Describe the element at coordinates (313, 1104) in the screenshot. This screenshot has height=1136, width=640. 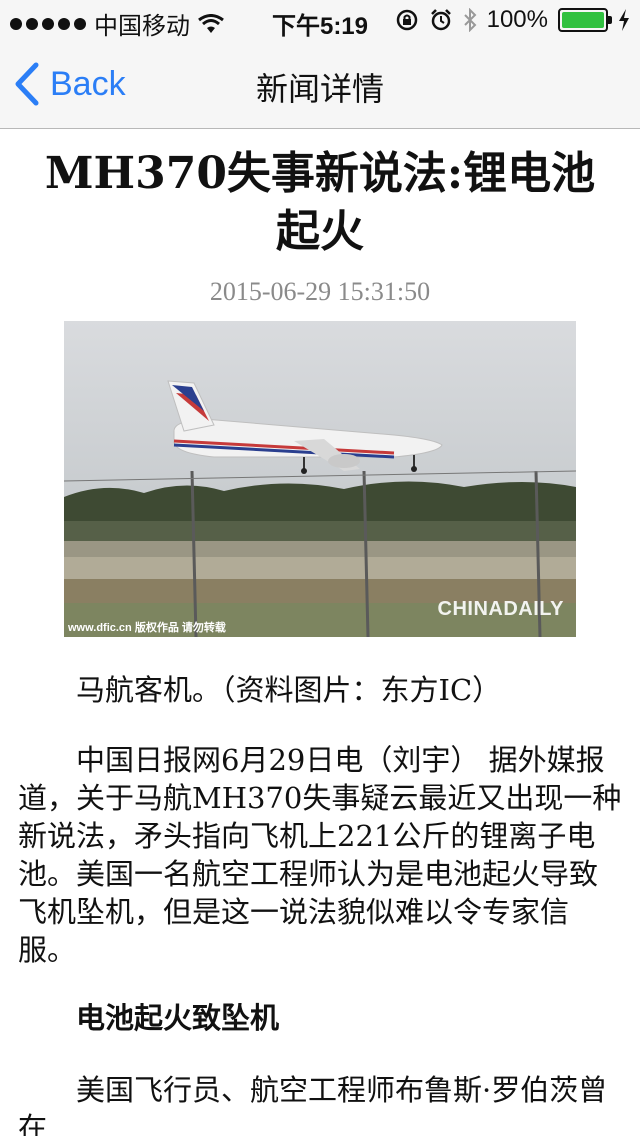
I see `article-paragraph: 美国飞行员、航空工程师布鲁斯·罗伯茨曾在` at that location.